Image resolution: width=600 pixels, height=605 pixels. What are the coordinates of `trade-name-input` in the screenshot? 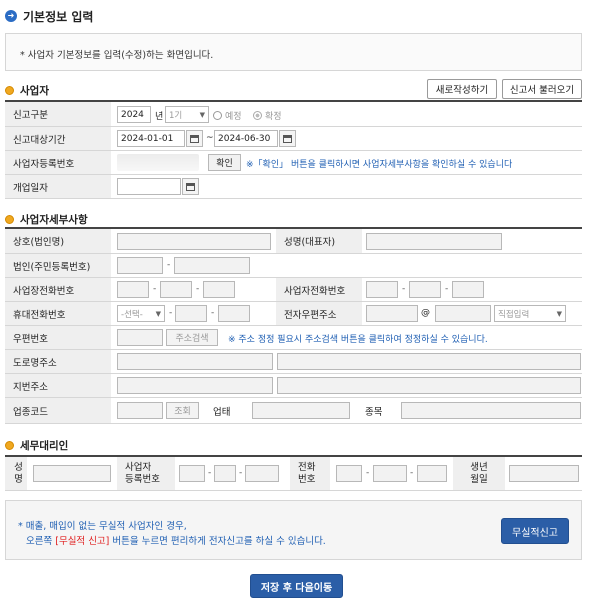 It's located at (194, 241).